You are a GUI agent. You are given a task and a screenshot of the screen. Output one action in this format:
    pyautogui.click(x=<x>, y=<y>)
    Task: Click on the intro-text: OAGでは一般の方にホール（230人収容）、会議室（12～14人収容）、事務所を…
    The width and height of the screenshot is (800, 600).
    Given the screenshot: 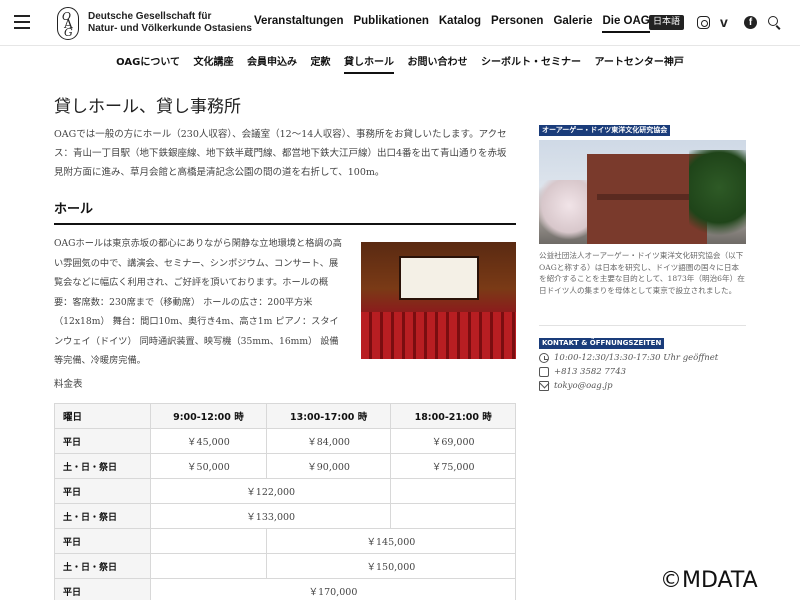 What is the action you would take?
    pyautogui.click(x=280, y=153)
    